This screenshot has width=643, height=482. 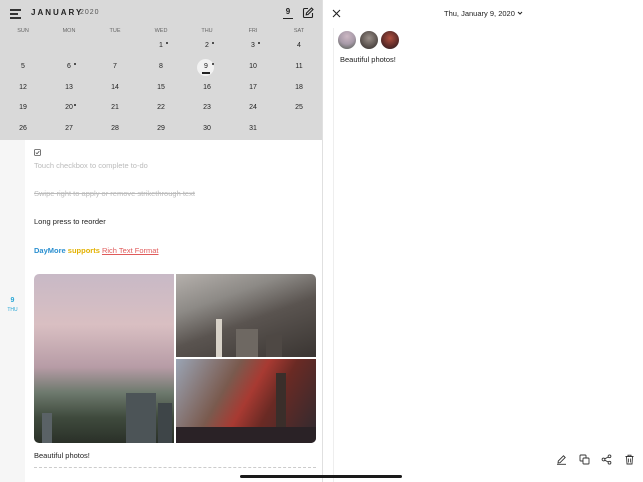 What do you see at coordinates (207, 31) in the screenshot?
I see `weekday-thu: THU` at bounding box center [207, 31].